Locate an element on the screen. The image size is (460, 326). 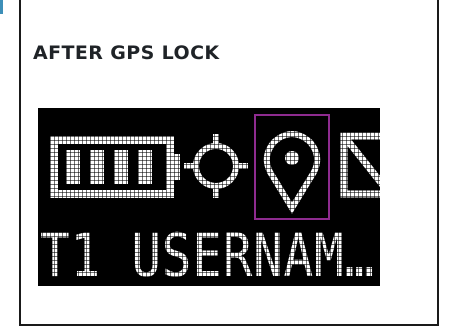
section-heading: AFTER GPS LOCK is located at coordinates (126, 53).